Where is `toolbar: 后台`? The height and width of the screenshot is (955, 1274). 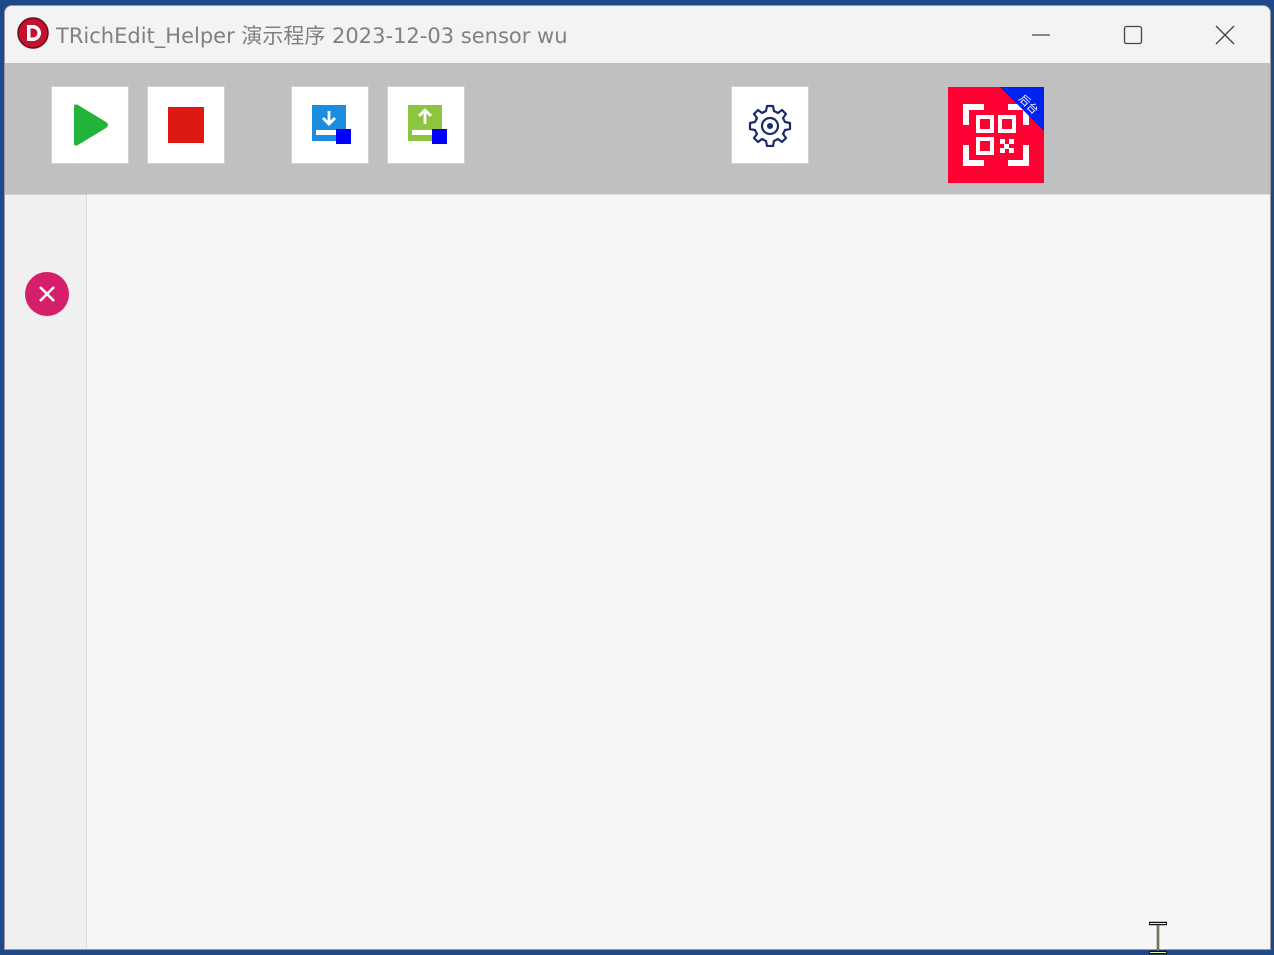 toolbar: 后台 is located at coordinates (637, 128).